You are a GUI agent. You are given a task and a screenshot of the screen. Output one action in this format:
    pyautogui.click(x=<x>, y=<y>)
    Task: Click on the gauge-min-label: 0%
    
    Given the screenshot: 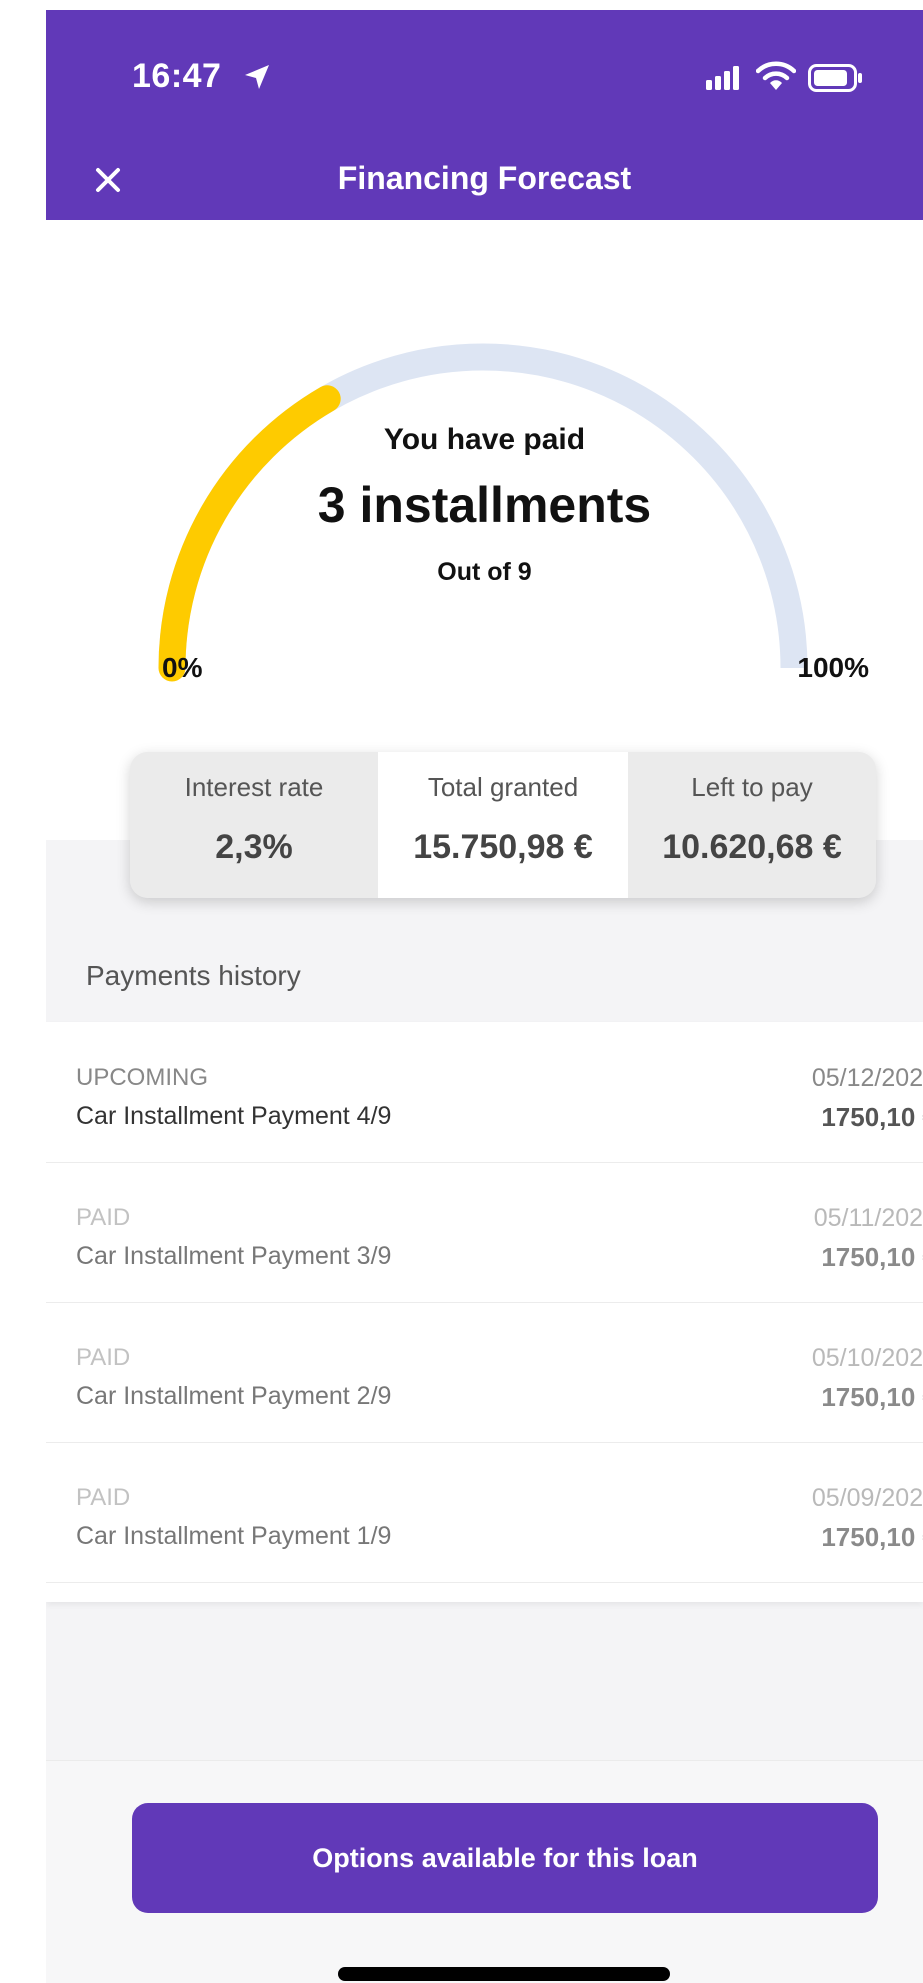 What is the action you would take?
    pyautogui.click(x=182, y=667)
    